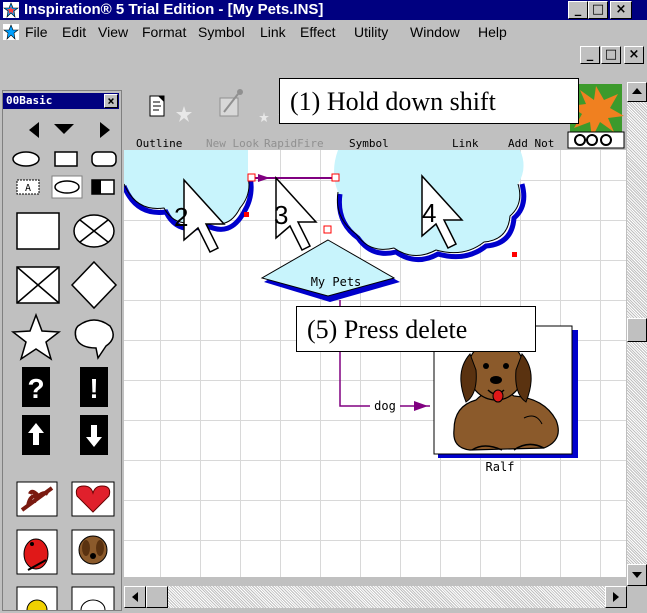 The image size is (647, 613). What do you see at coordinates (637, 330) in the screenshot?
I see `vertical-scroll-thumb` at bounding box center [637, 330].